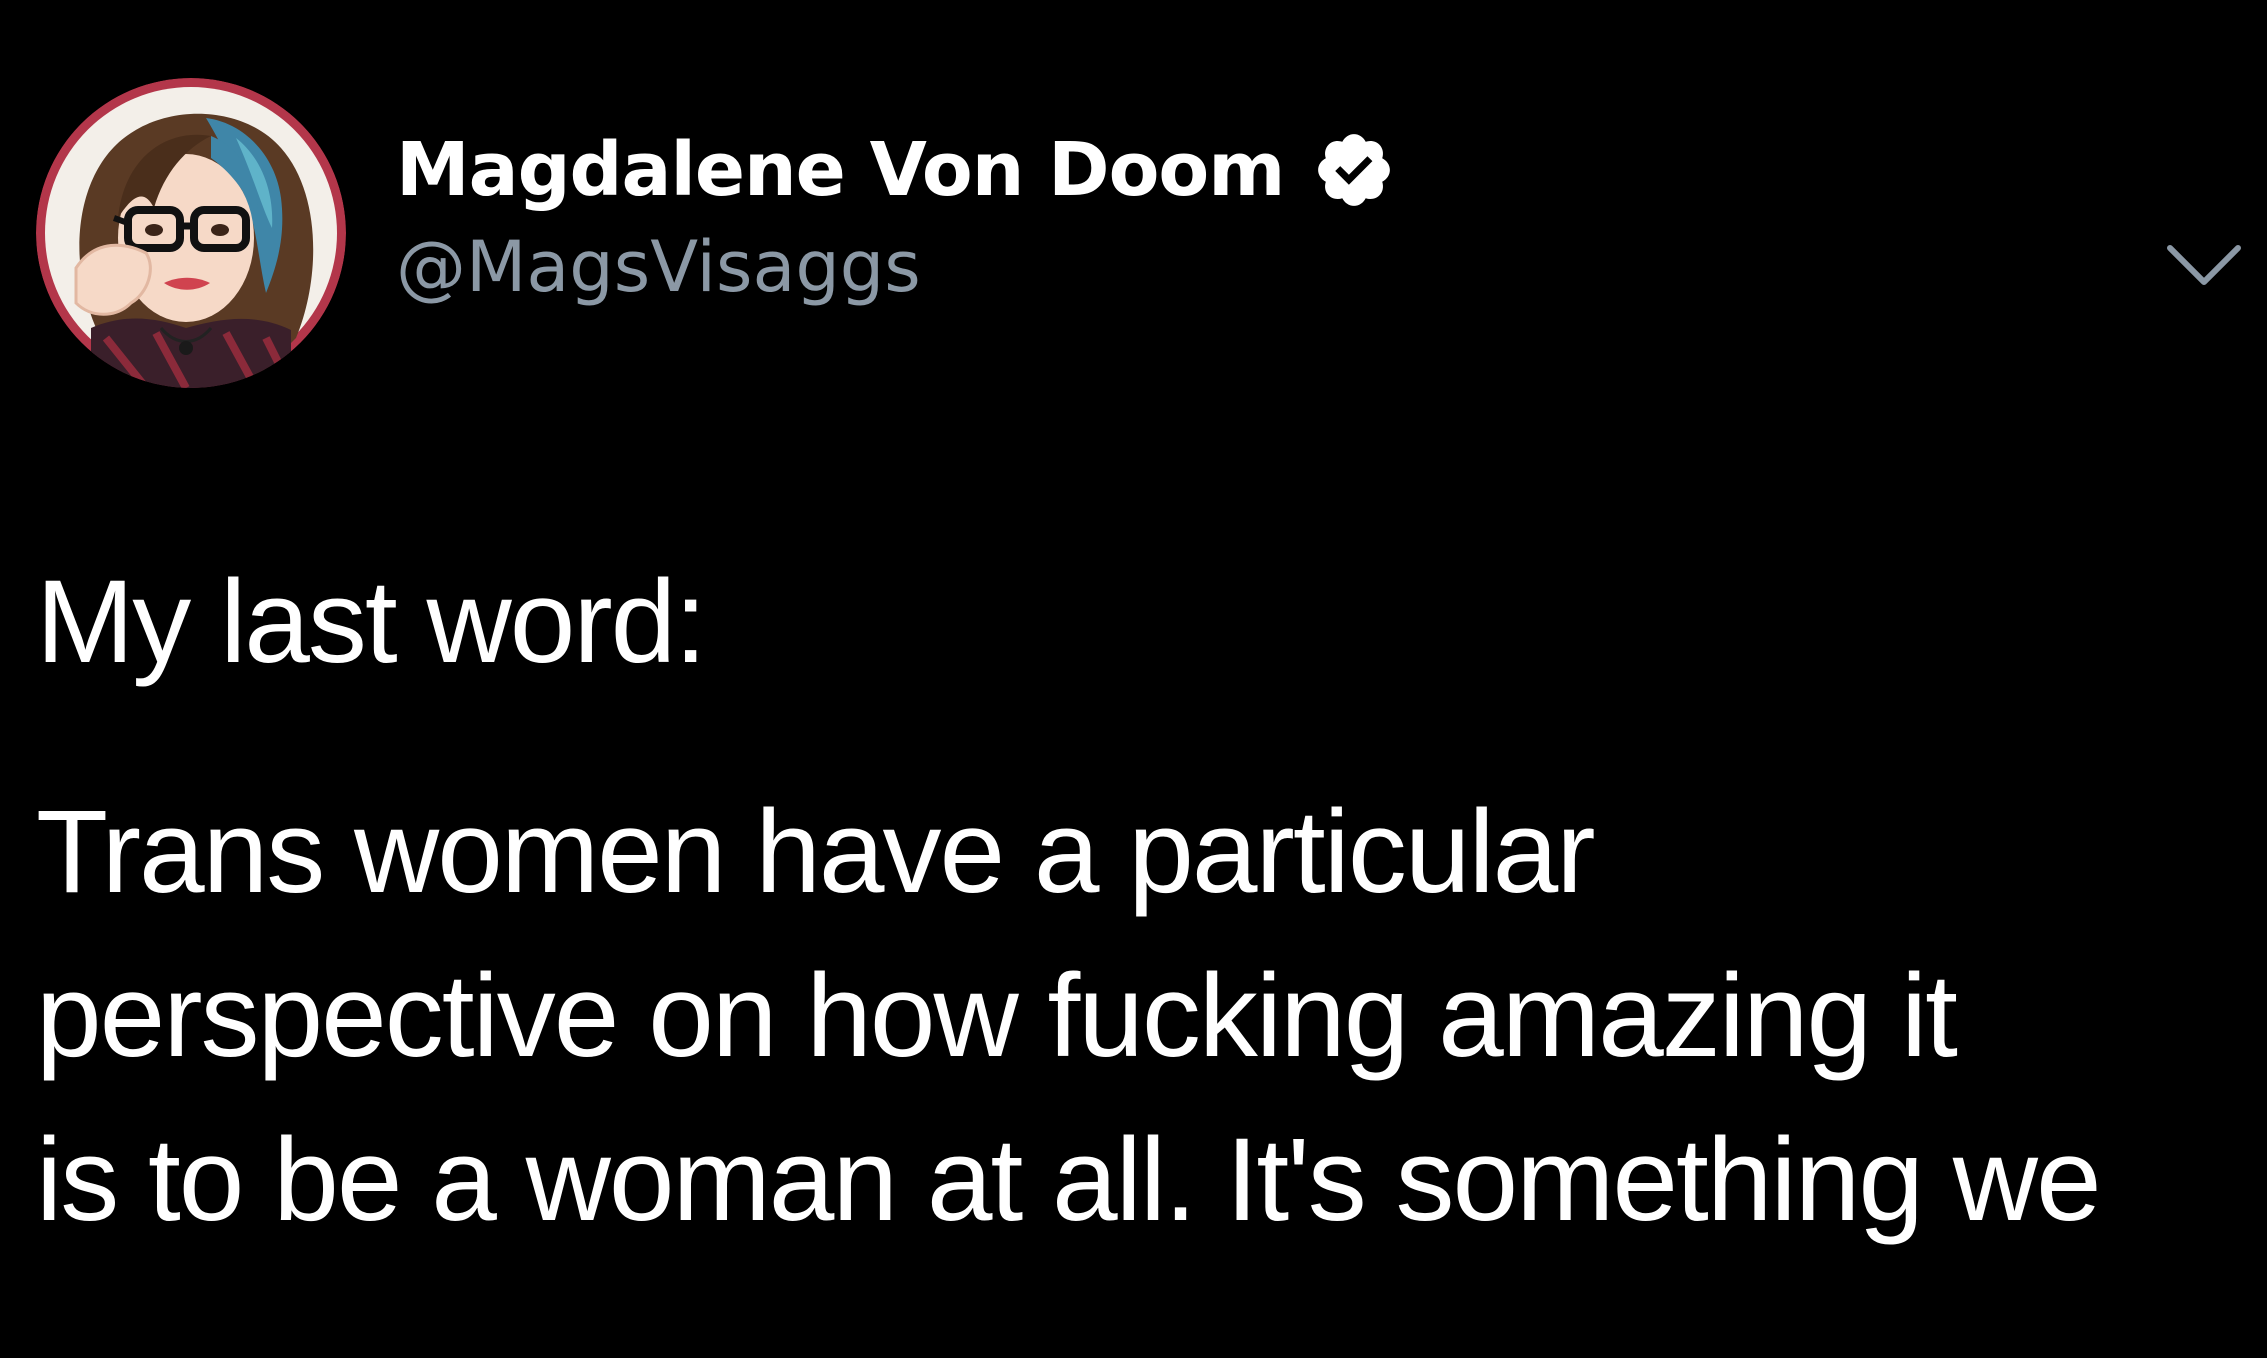 This screenshot has width=2267, height=1358. I want to click on chevron-down-icon, so click(2204, 266).